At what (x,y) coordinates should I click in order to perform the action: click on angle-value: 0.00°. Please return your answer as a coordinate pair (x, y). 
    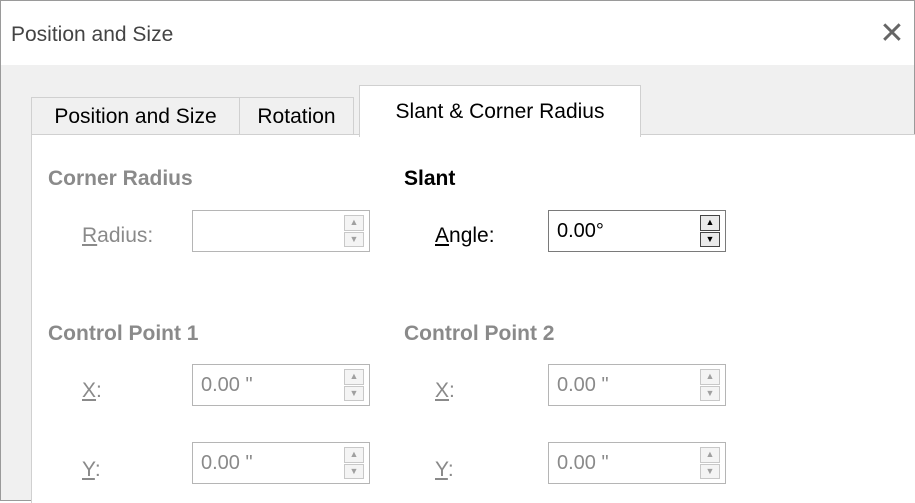
    Looking at the image, I should click on (580, 231).